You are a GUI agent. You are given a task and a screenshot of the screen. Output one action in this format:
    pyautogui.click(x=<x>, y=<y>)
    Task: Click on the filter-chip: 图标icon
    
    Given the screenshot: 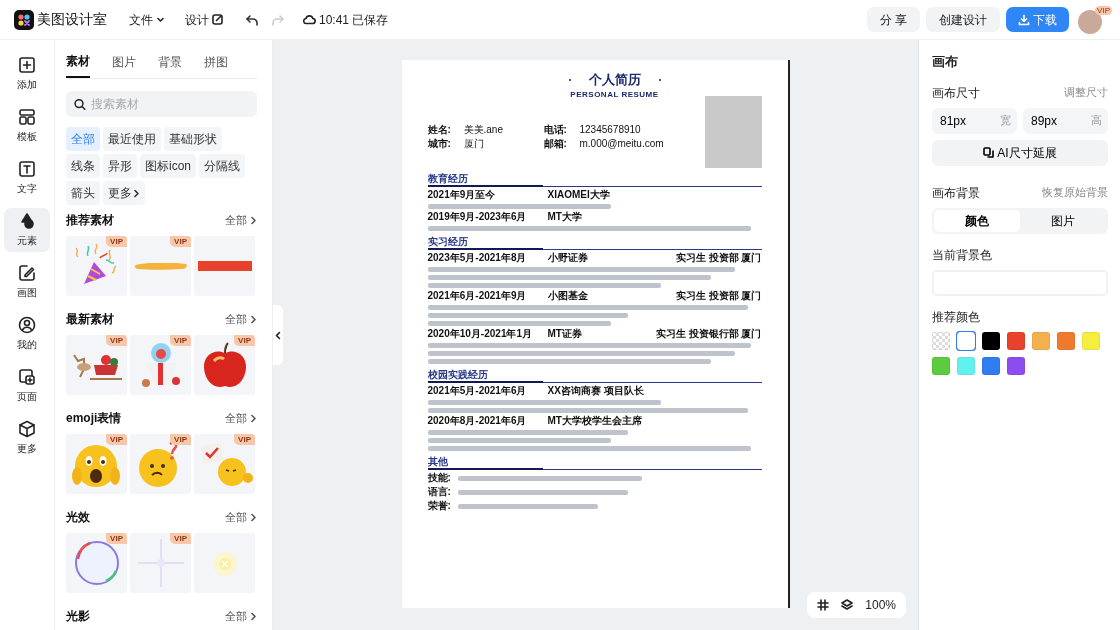 What is the action you would take?
    pyautogui.click(x=168, y=166)
    